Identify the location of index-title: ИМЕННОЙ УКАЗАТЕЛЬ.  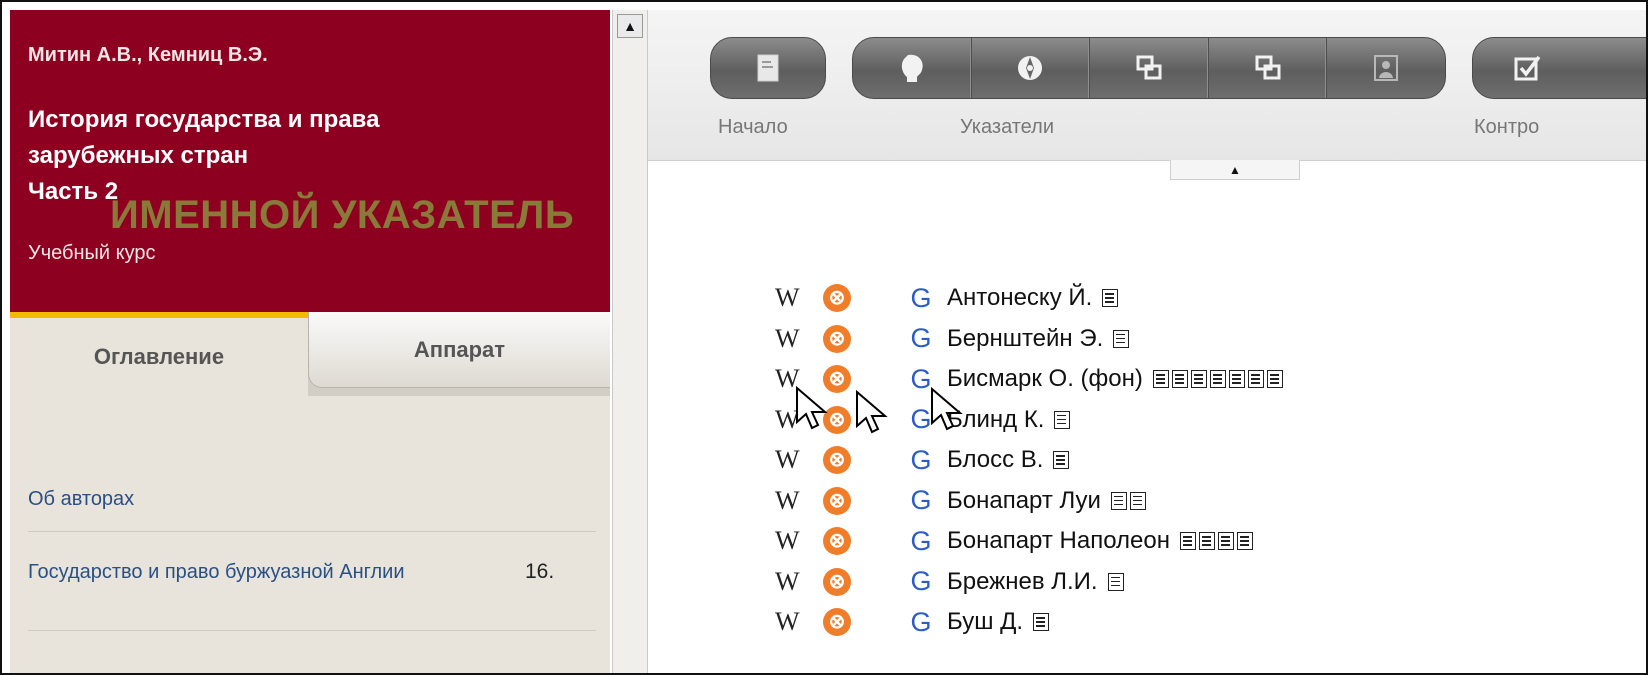
(342, 215).